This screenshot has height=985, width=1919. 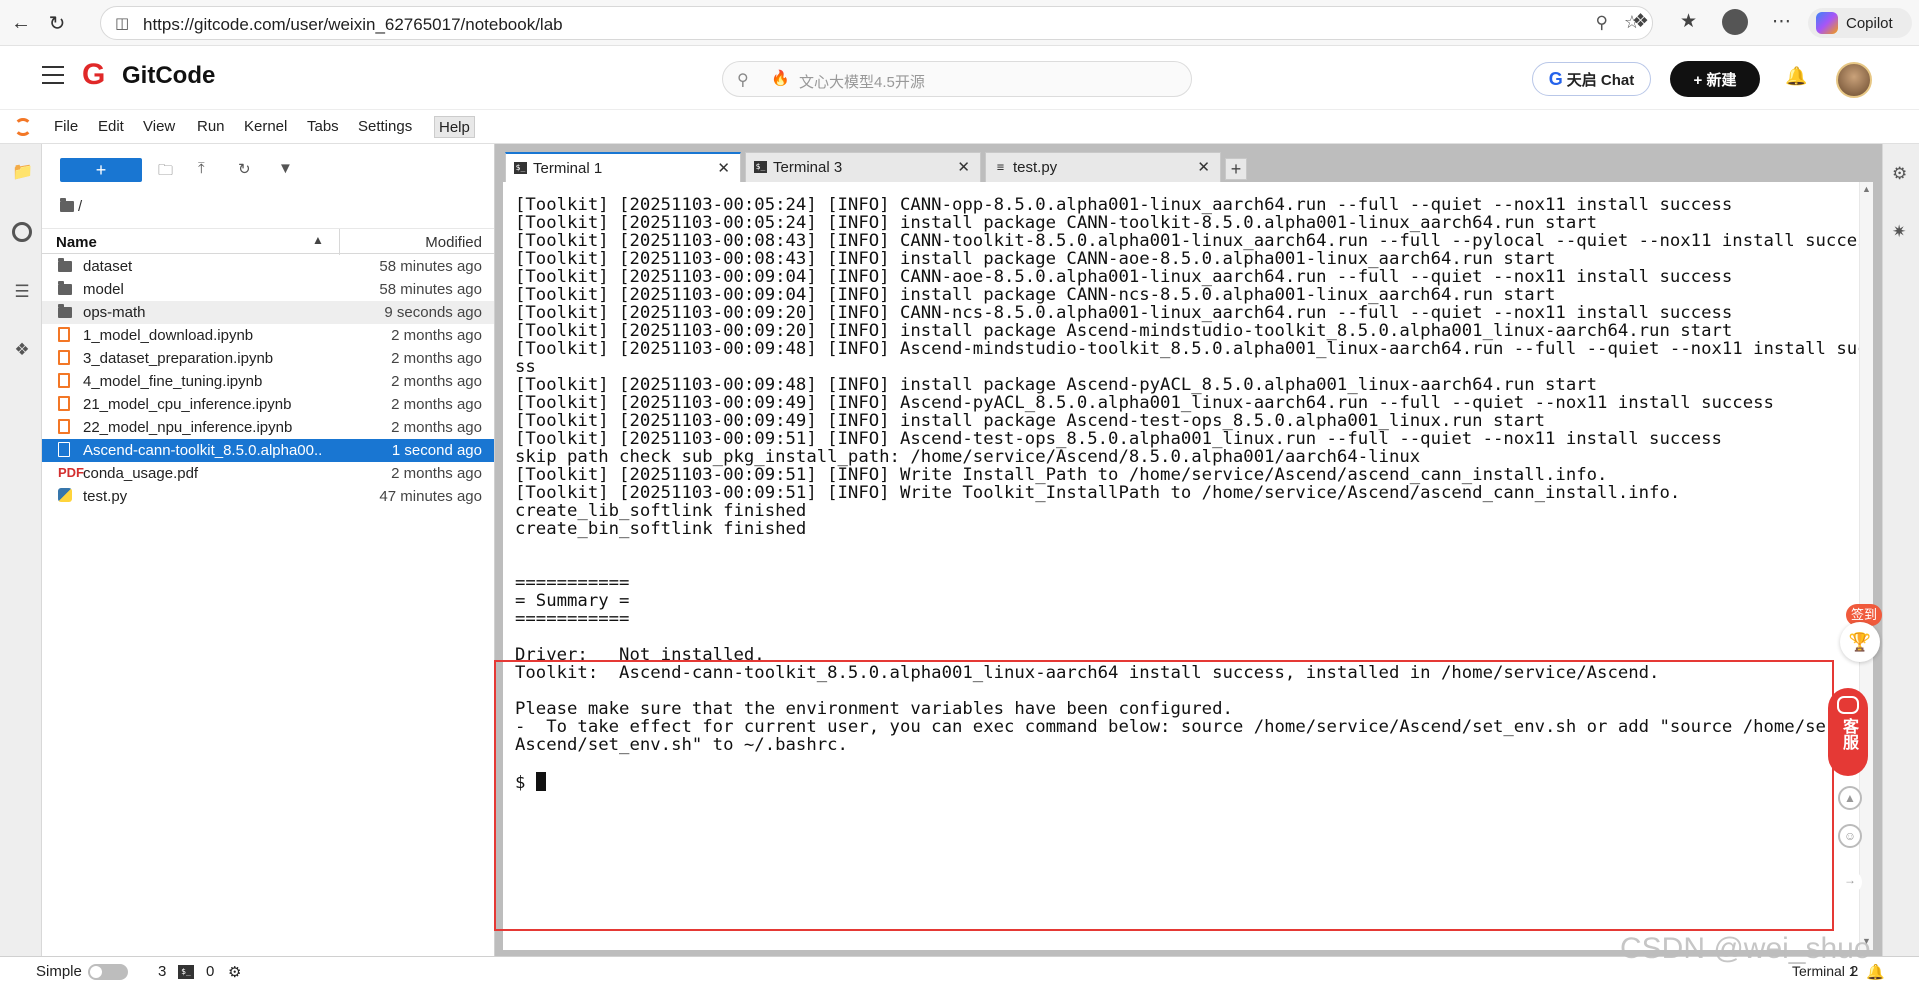 What do you see at coordinates (1854, 80) in the screenshot?
I see `user-avatar` at bounding box center [1854, 80].